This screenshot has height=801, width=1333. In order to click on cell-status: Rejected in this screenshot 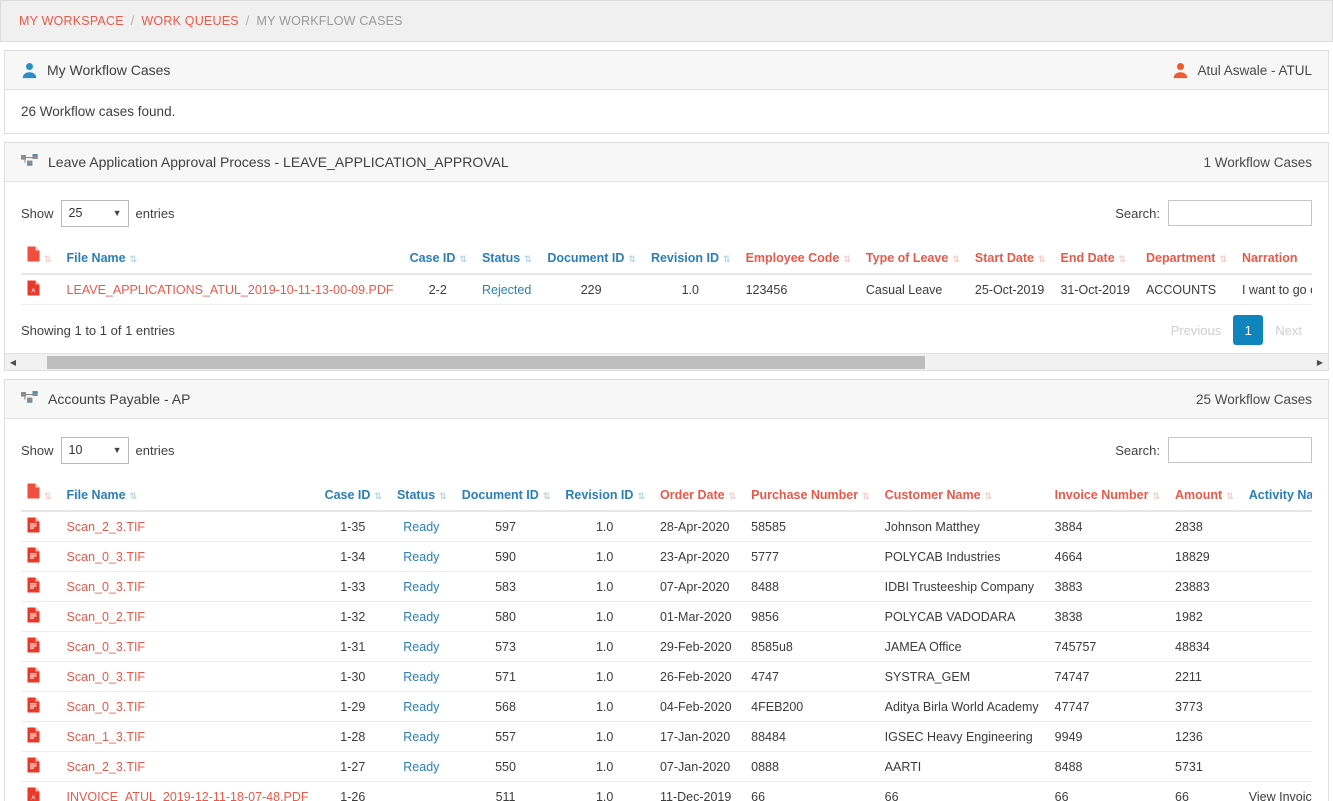, I will do `click(506, 289)`.